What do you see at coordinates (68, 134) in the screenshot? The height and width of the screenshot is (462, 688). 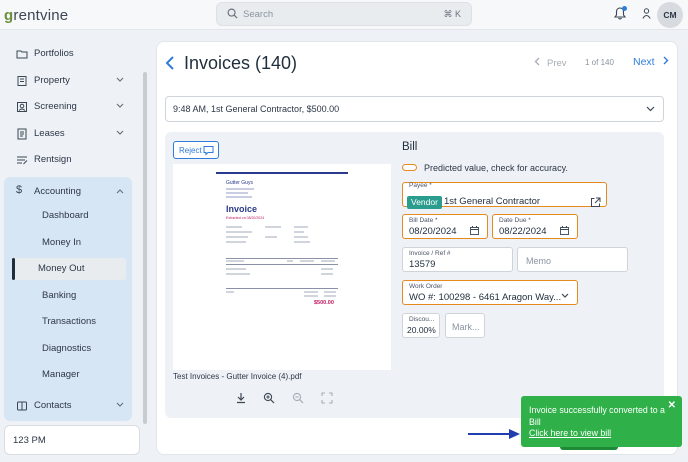 I see `sidebar-item-leases: Leases` at bounding box center [68, 134].